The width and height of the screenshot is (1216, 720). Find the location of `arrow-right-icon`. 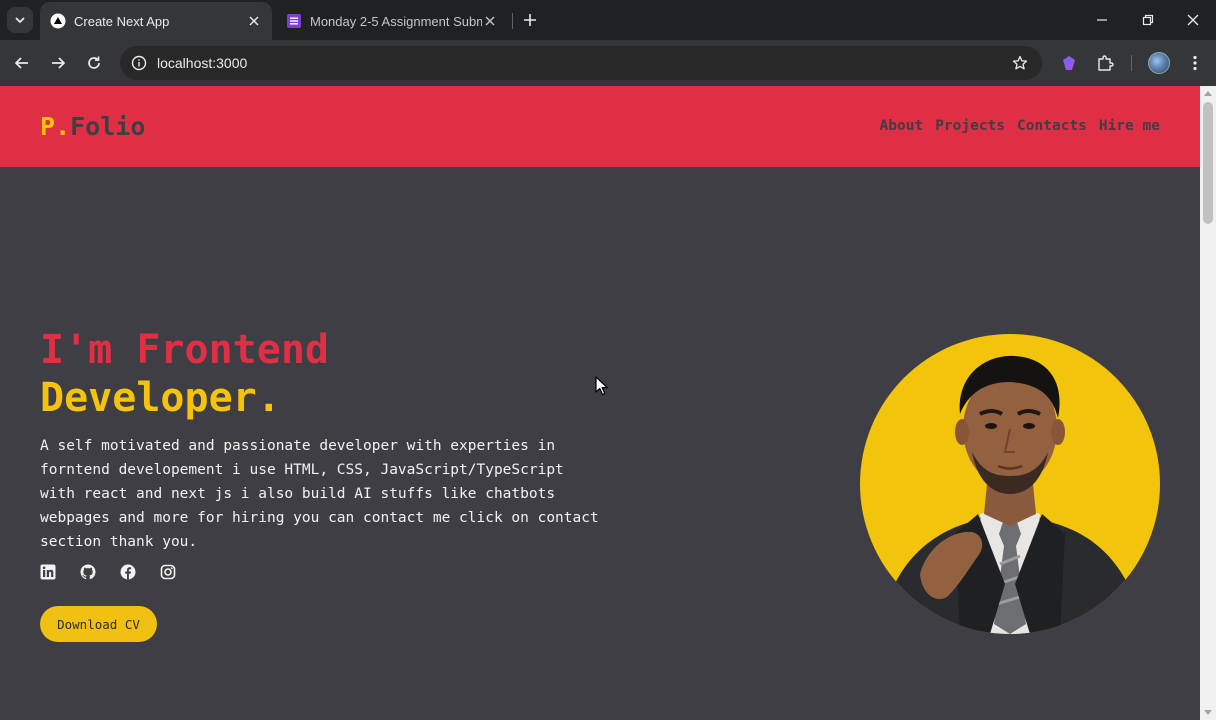

arrow-right-icon is located at coordinates (59, 63).